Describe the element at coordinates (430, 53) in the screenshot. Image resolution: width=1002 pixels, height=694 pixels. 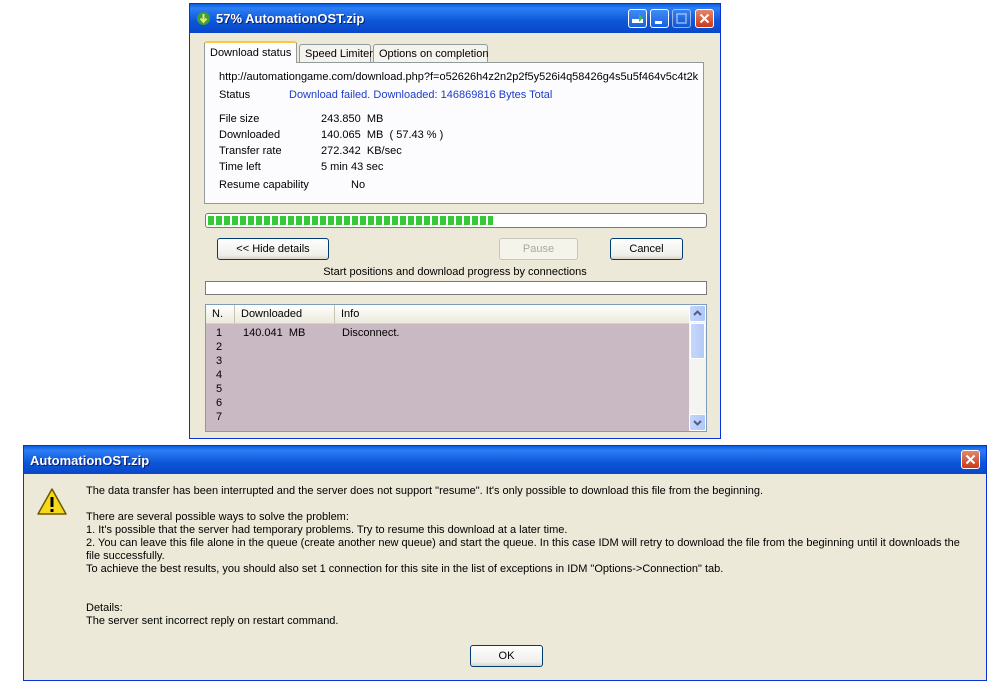
I see `tab-options-on-completion: Options on completion` at that location.